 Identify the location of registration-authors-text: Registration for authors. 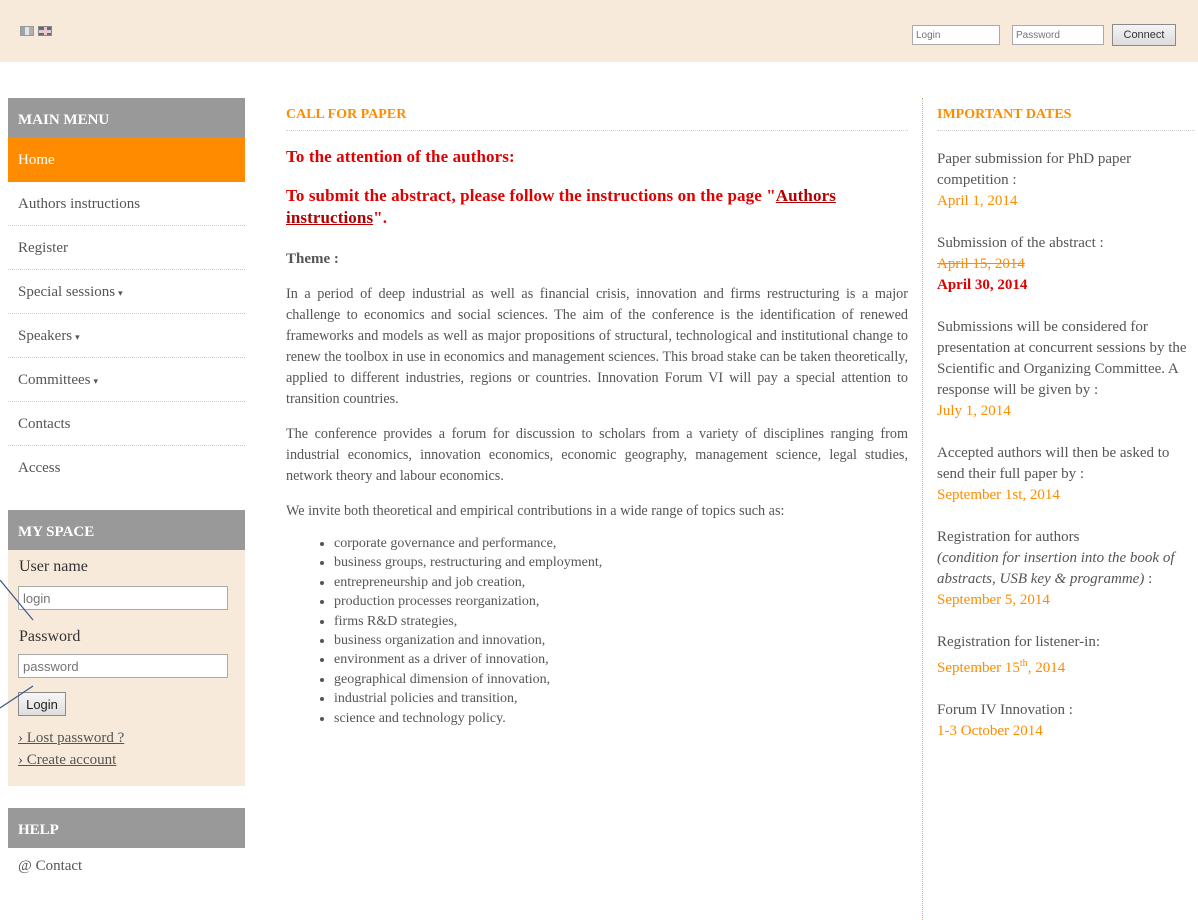
(1008, 537).